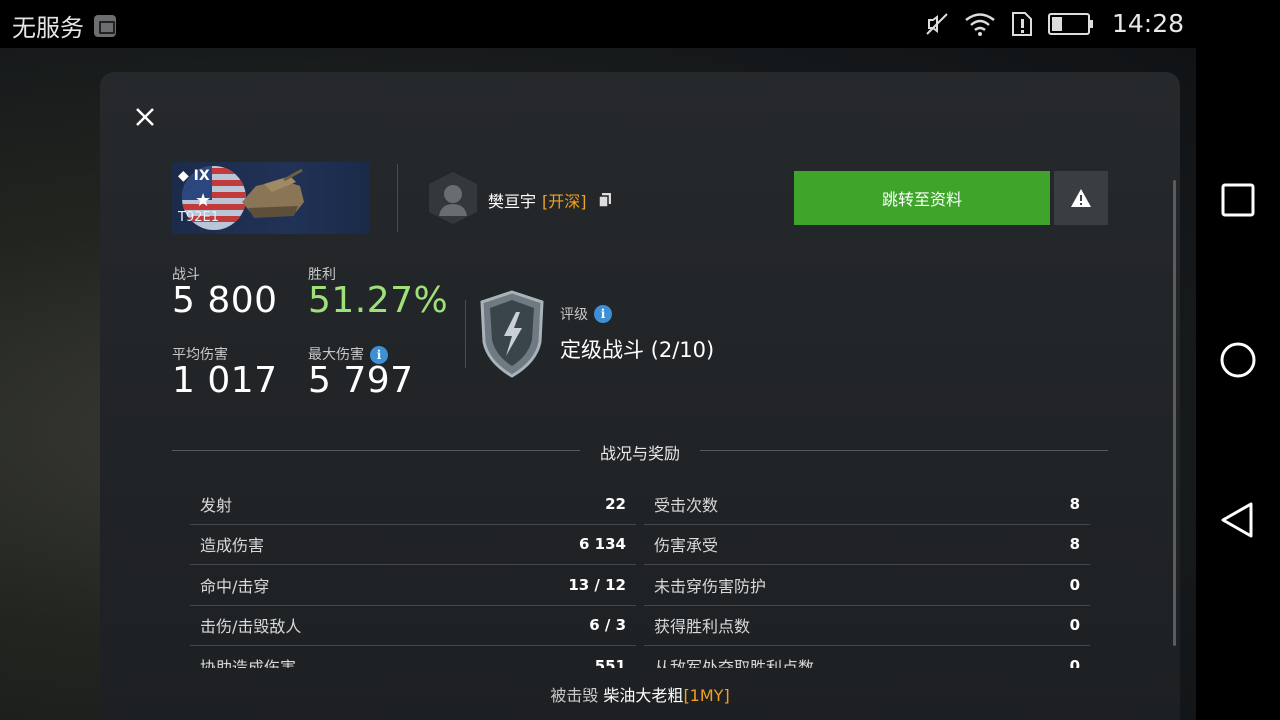 The image size is (1280, 720). What do you see at coordinates (640, 24) in the screenshot?
I see `status-bar: 无服务 14:28` at bounding box center [640, 24].